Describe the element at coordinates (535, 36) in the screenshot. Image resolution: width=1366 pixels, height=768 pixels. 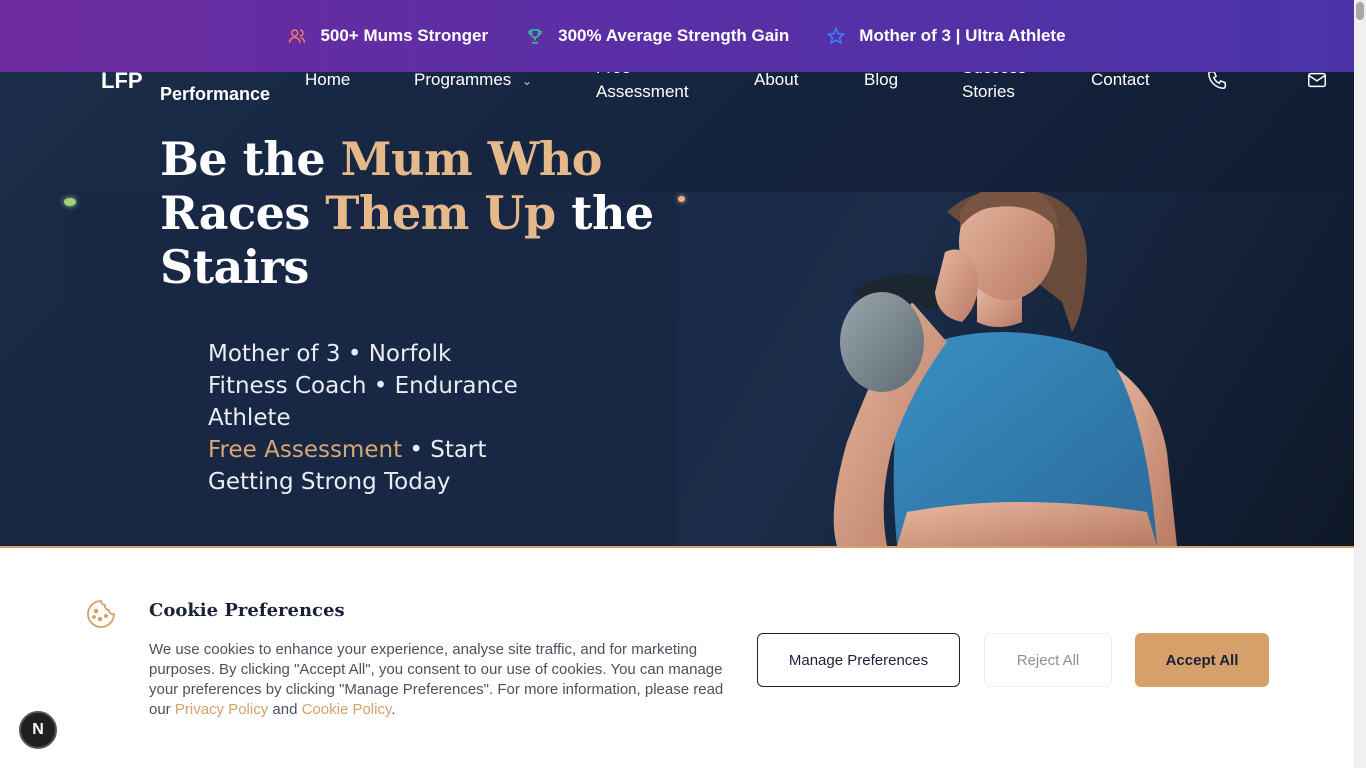
I see `trophy-icon` at that location.